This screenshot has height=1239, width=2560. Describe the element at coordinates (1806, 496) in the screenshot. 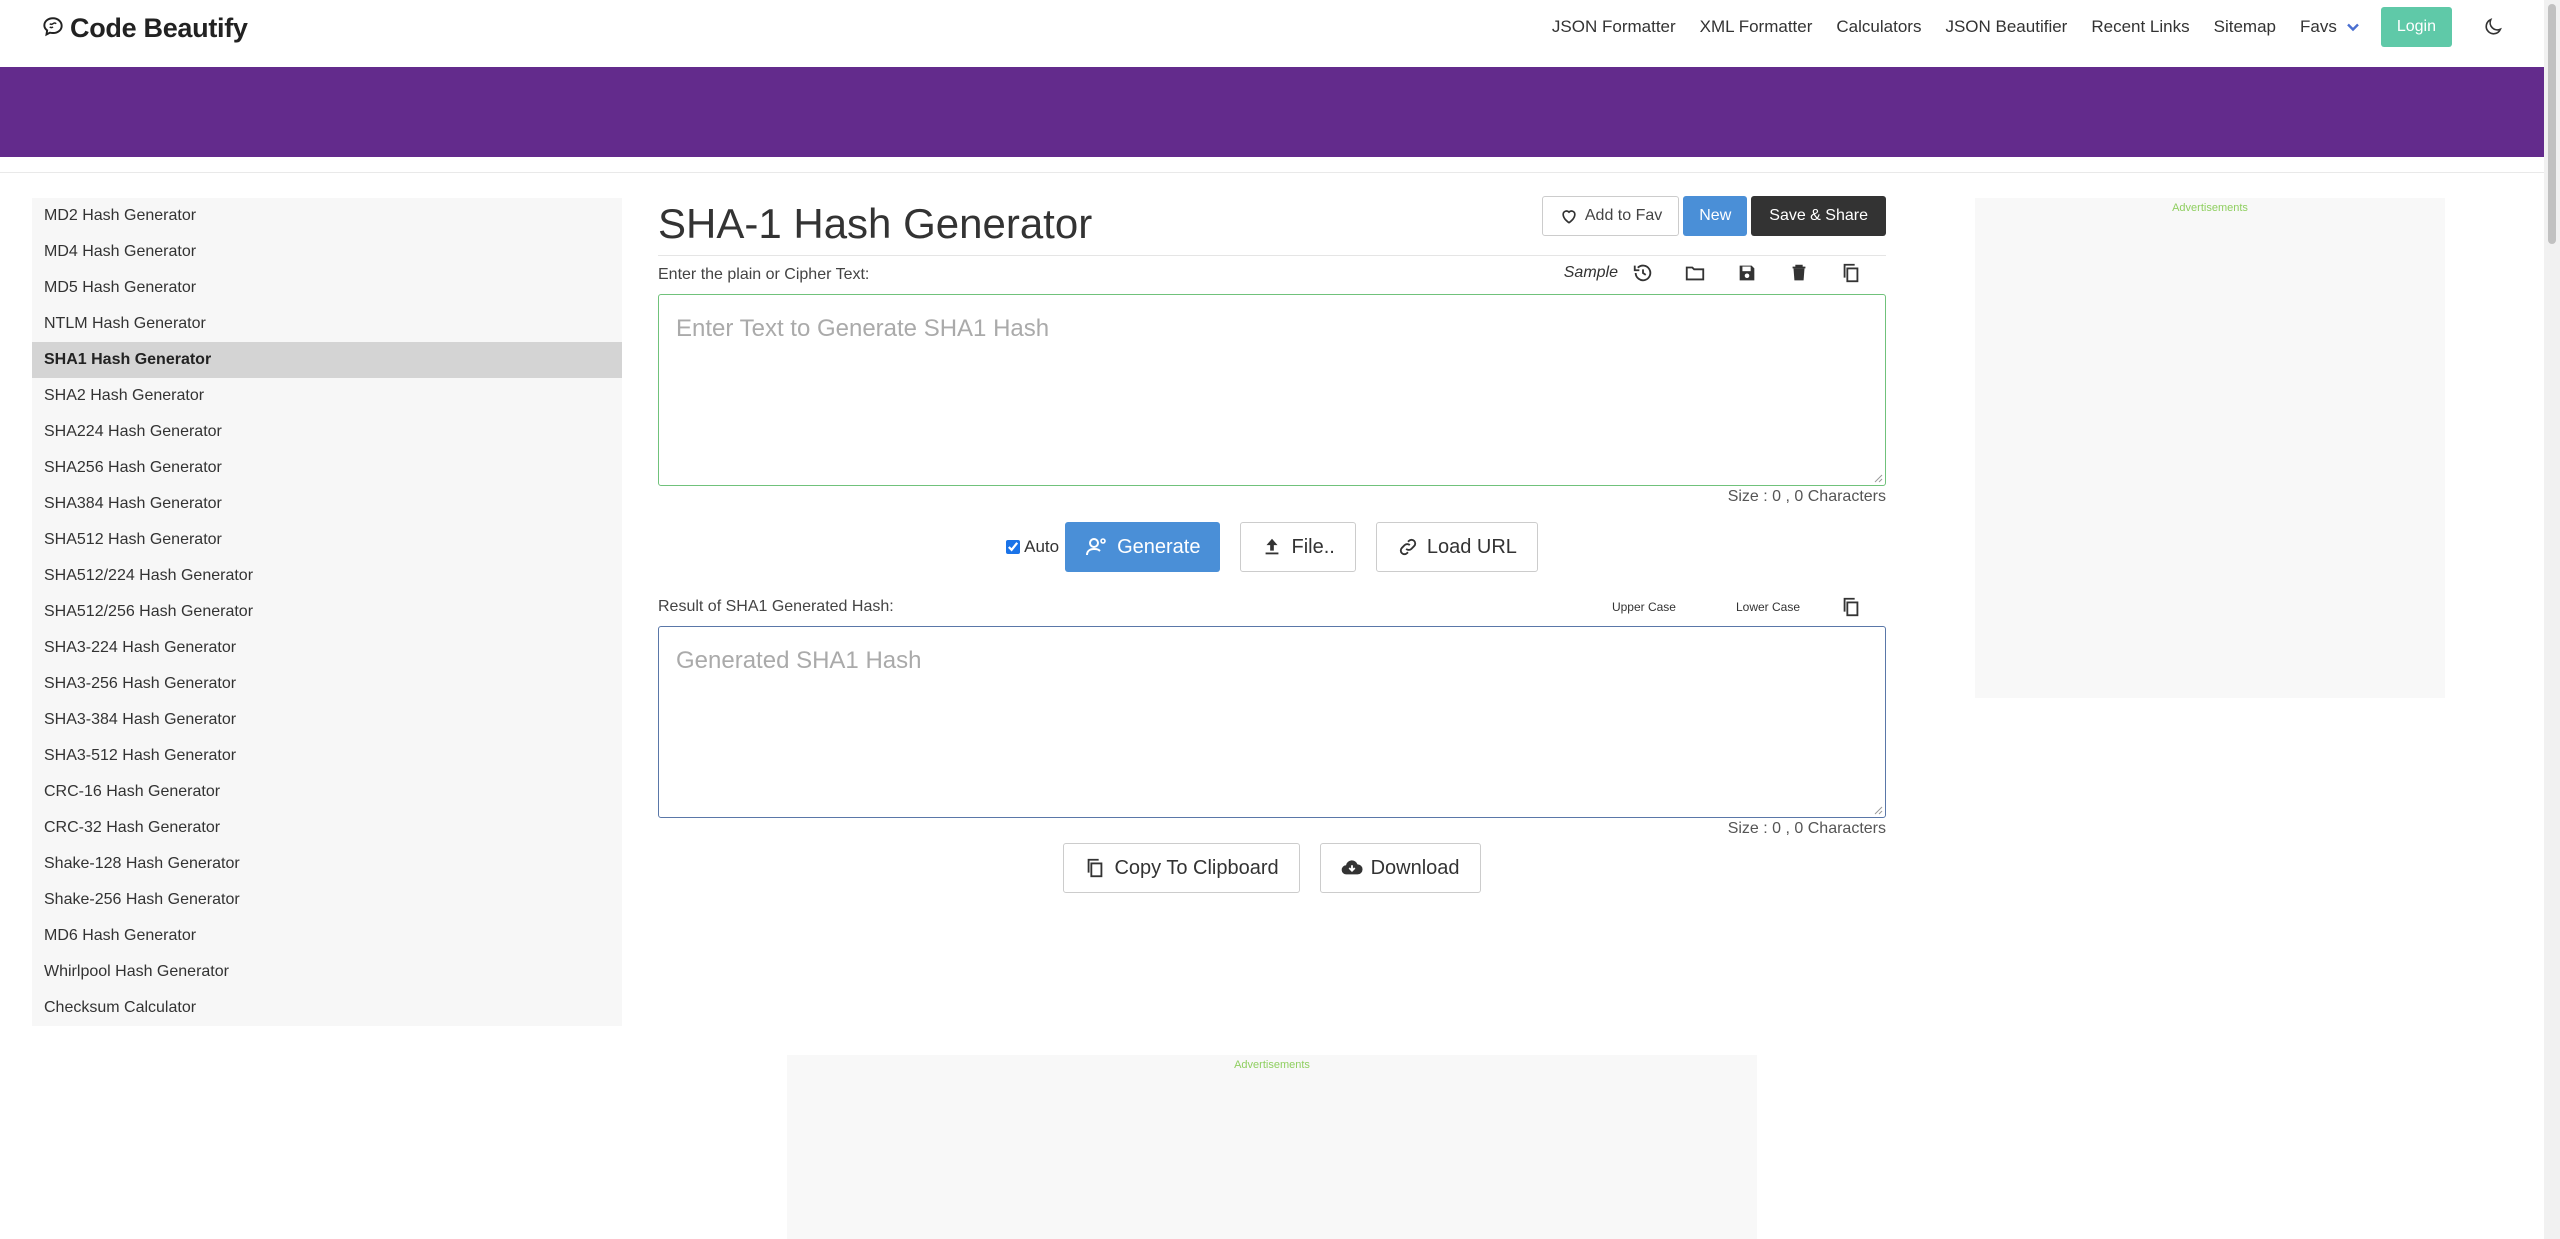

I see `input-size: Size : 0 , 0 Characters` at that location.